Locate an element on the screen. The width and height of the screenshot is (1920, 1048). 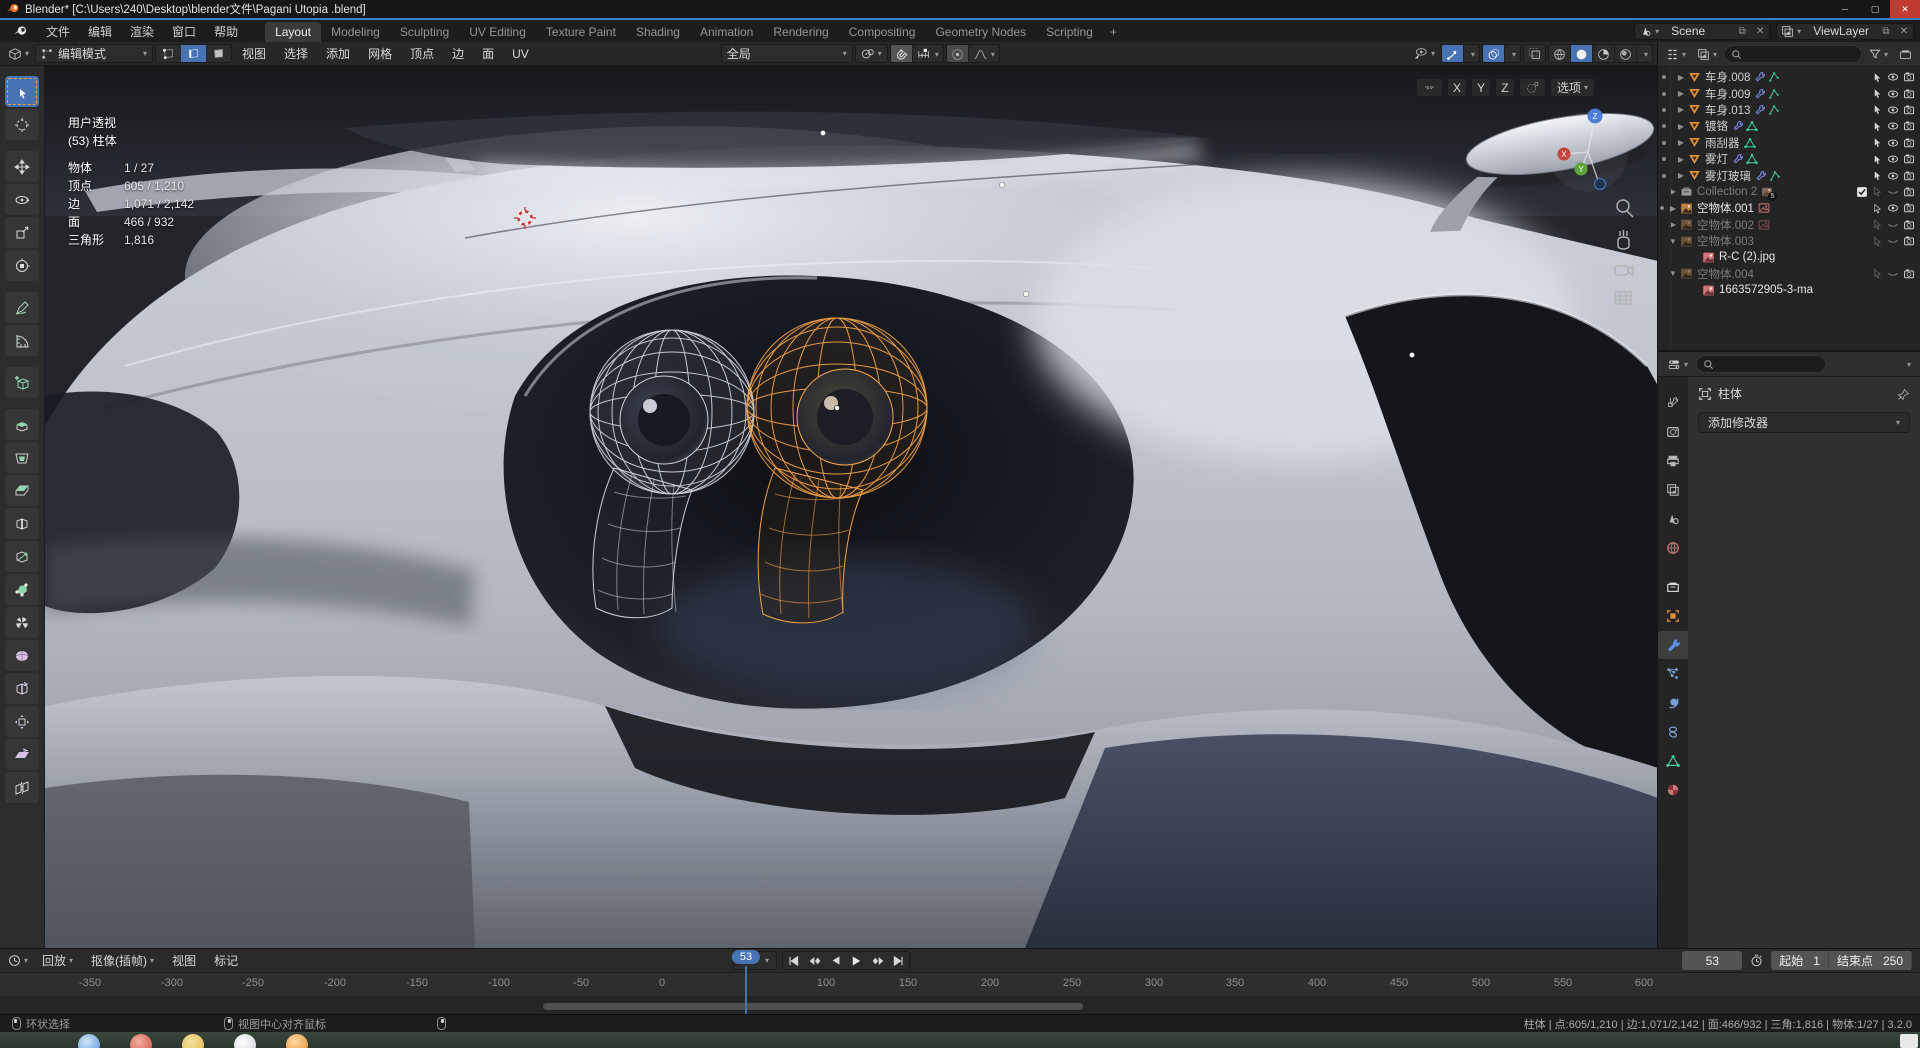
tab-uv-editing: UV Editing is located at coordinates (497, 32).